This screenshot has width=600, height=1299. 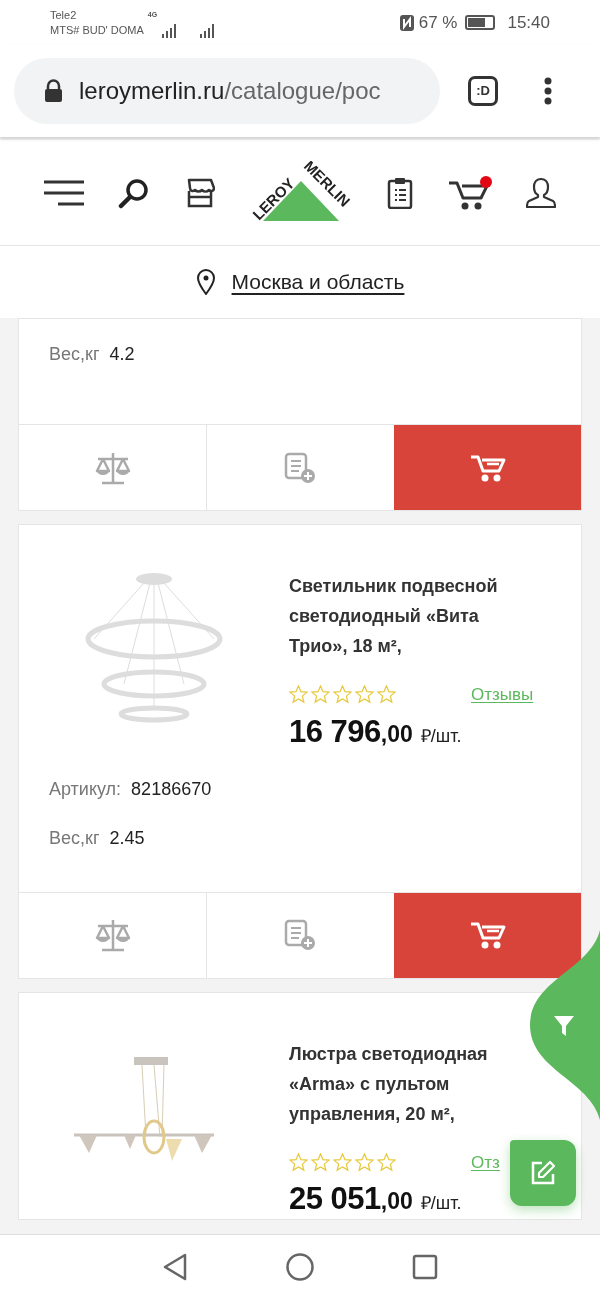 What do you see at coordinates (376, 1200) in the screenshot?
I see `price-text: 25 051,00 ₽/шт.` at bounding box center [376, 1200].